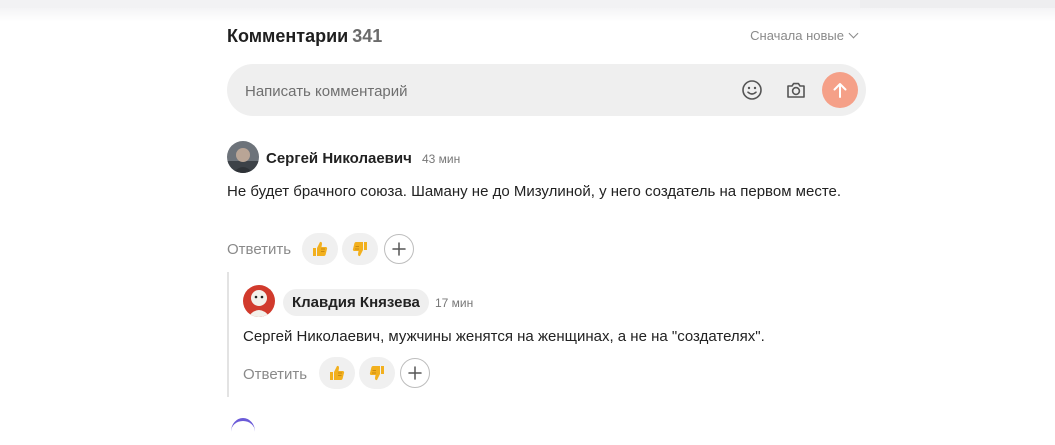 Image resolution: width=1055 pixels, height=445 pixels. Describe the element at coordinates (527, 15) in the screenshot. I see `top-shadow` at that location.